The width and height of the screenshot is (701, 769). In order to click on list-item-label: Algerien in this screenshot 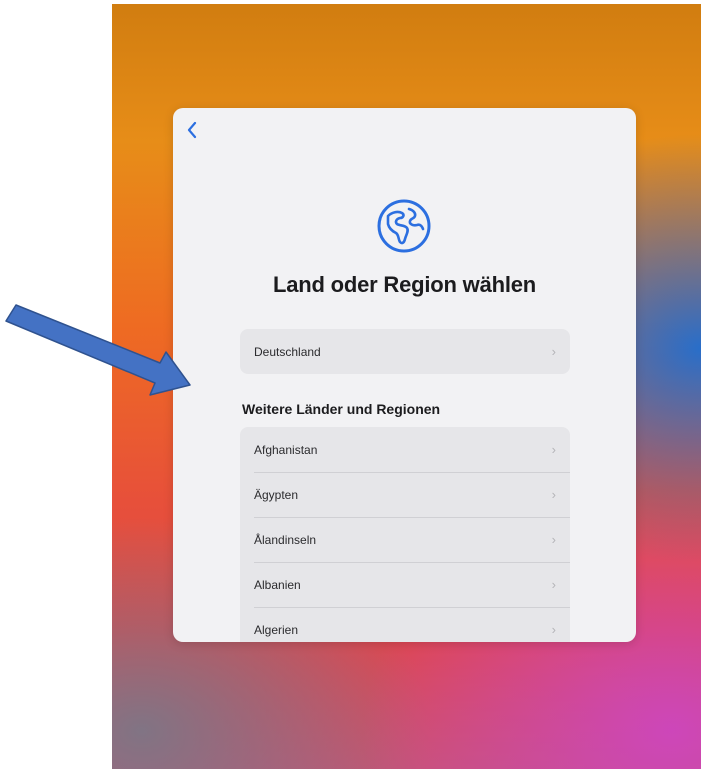, I will do `click(276, 629)`.